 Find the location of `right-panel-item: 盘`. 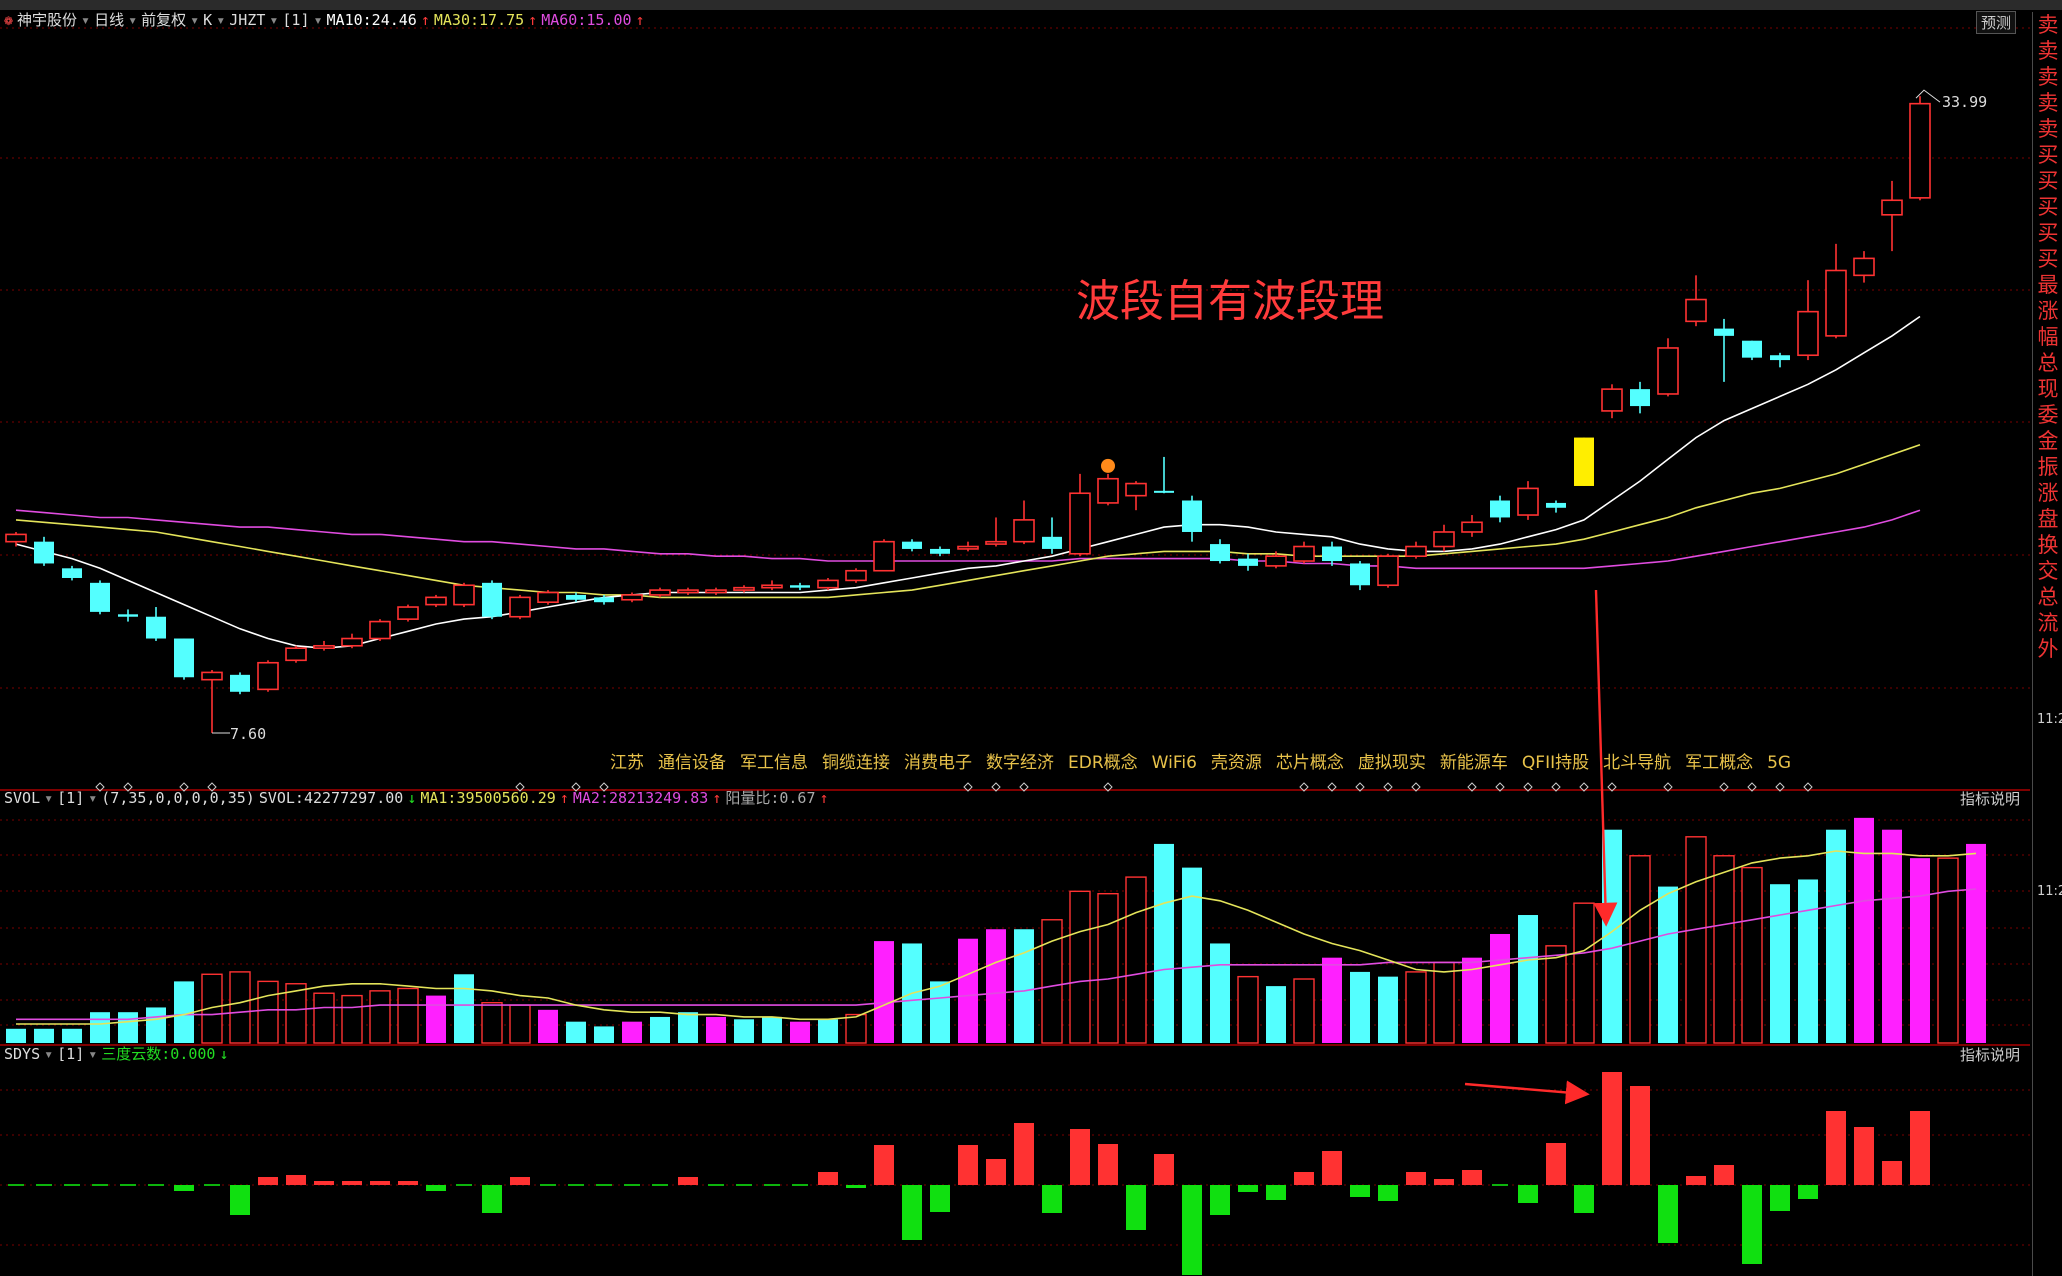

right-panel-item: 盘 is located at coordinates (2047, 519).